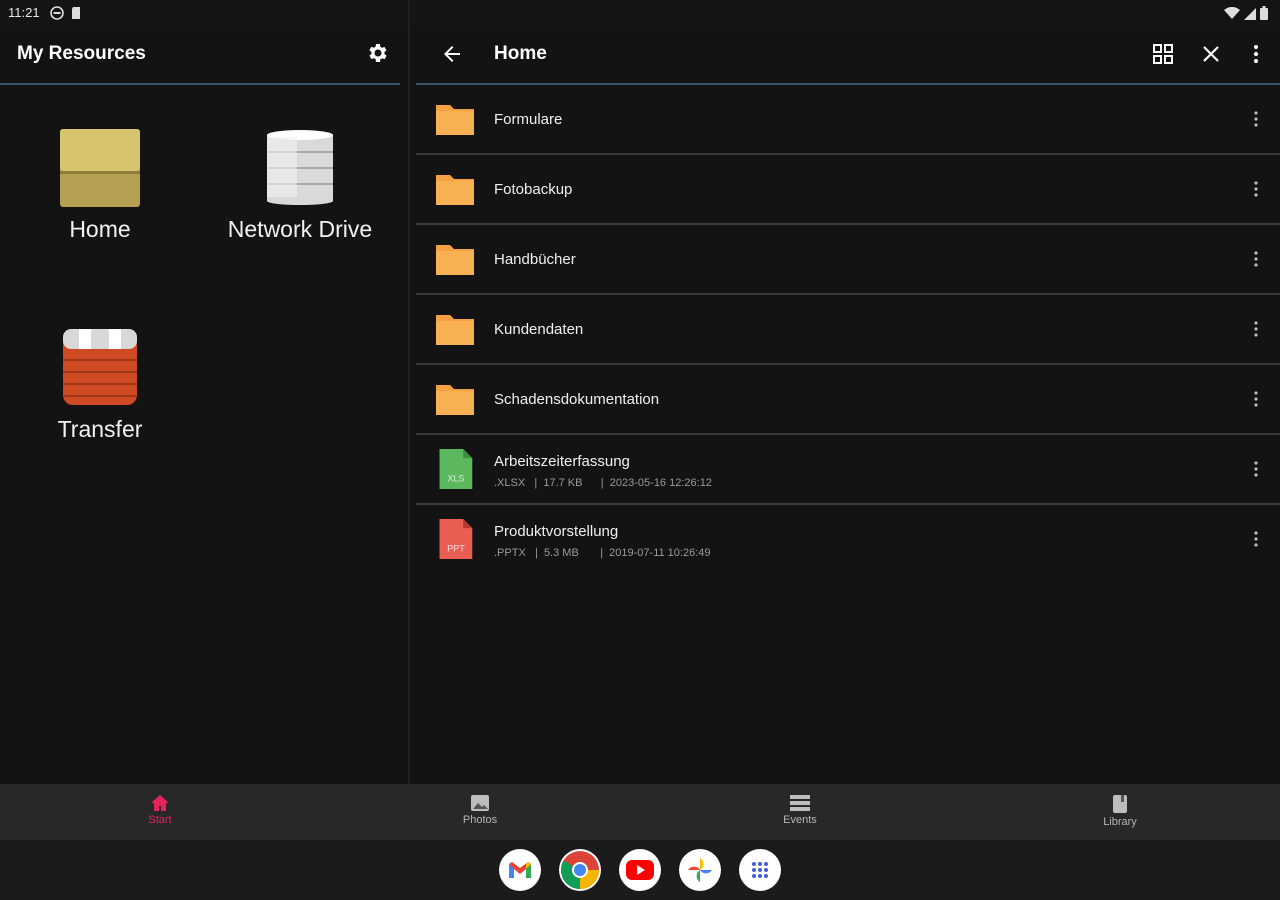 This screenshot has height=900, width=1280. Describe the element at coordinates (603, 483) in the screenshot. I see `item-meta: .XLSX | 17.7 KB | 2023-05-16 12:26:12` at that location.